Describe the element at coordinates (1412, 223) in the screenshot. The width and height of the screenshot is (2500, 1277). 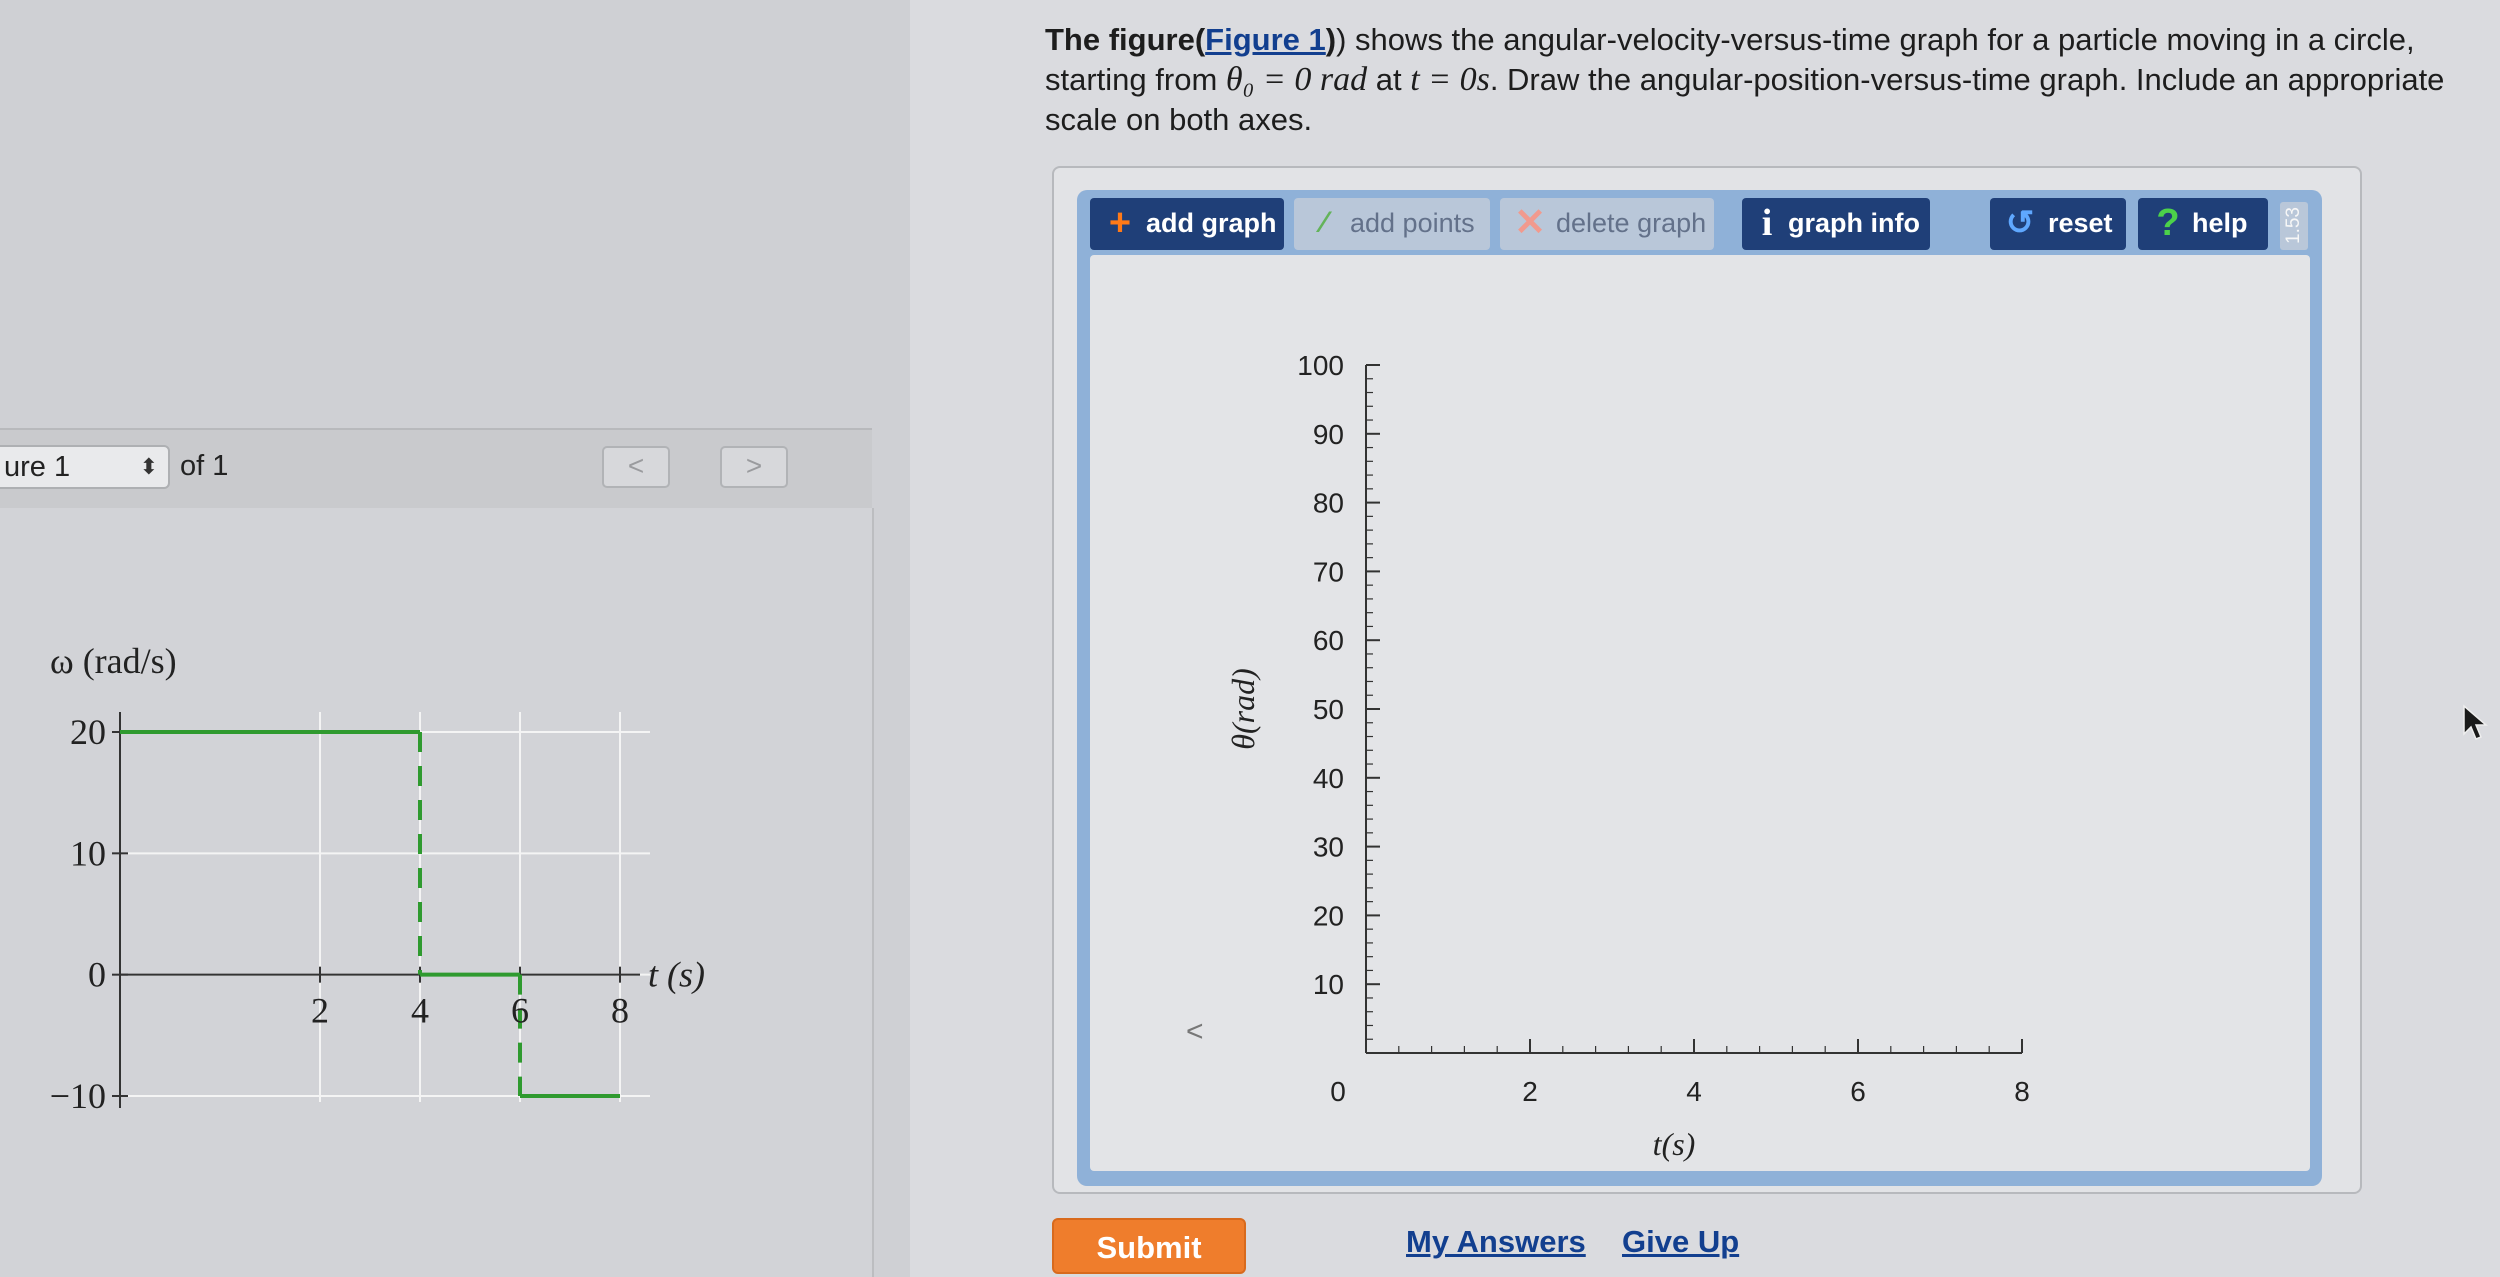
I see `add-points-label: add points` at that location.